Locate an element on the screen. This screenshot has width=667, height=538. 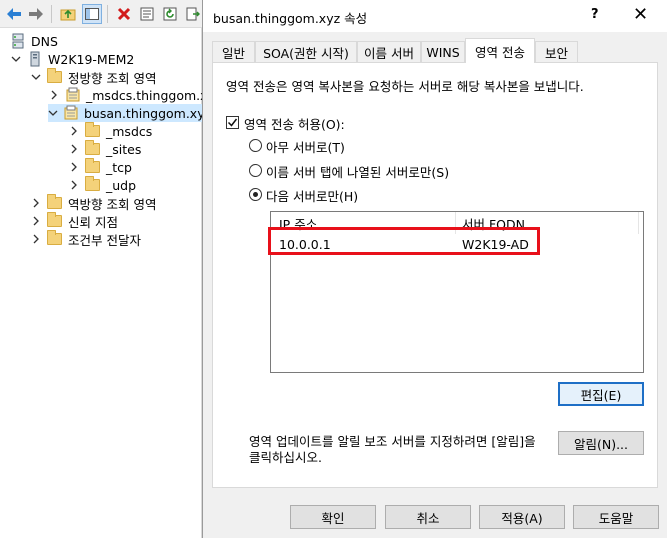
radio-name-server-tab is located at coordinates (255, 170).